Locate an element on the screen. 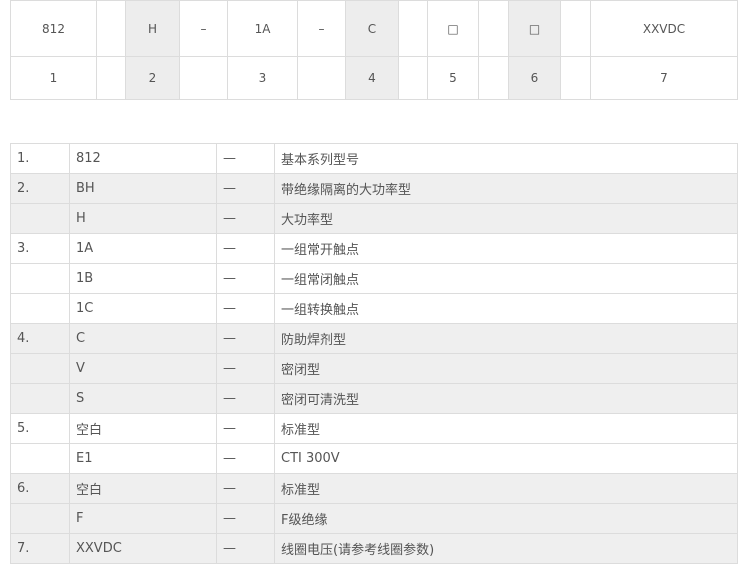 The height and width of the screenshot is (577, 745). table-row: S — 密闭可清洗型 is located at coordinates (374, 398).